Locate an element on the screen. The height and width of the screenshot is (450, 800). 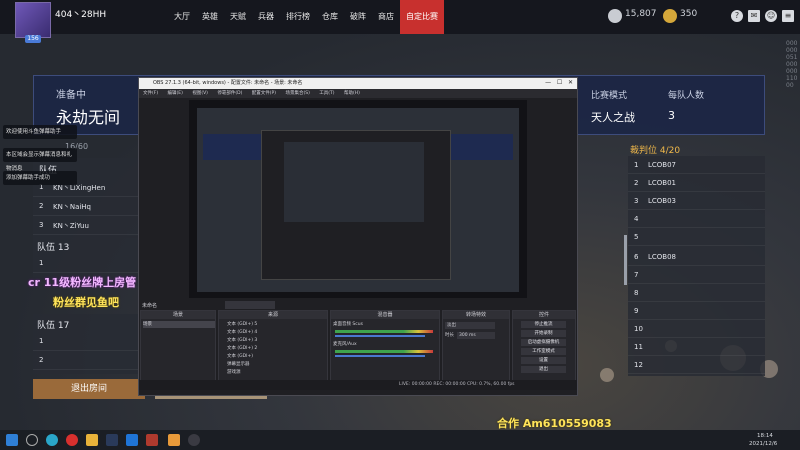
spectator-row: 10 is located at coordinates (696, 329).